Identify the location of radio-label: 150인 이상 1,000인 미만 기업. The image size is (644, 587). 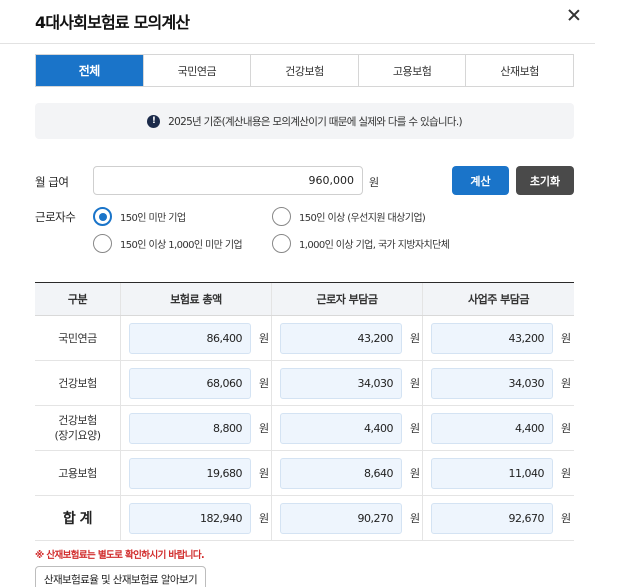
(181, 245).